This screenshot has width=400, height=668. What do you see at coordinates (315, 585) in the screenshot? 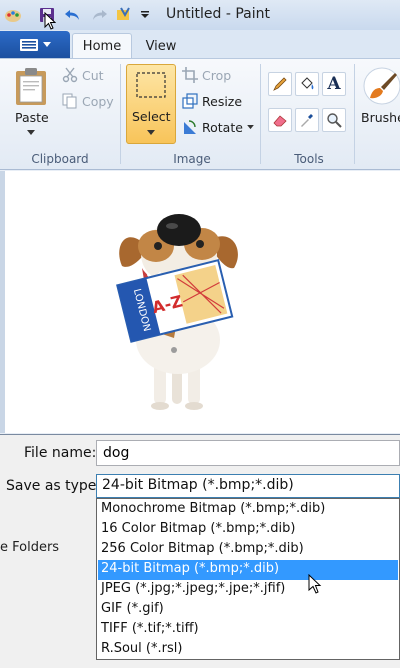
I see `mouse-cursor-icon` at bounding box center [315, 585].